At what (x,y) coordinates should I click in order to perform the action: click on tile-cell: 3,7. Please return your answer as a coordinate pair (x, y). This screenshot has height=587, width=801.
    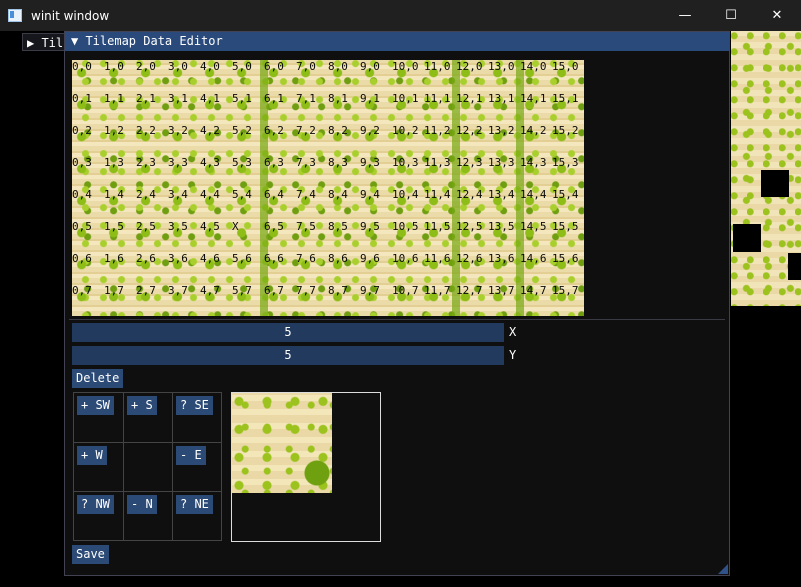
    Looking at the image, I should click on (184, 300).